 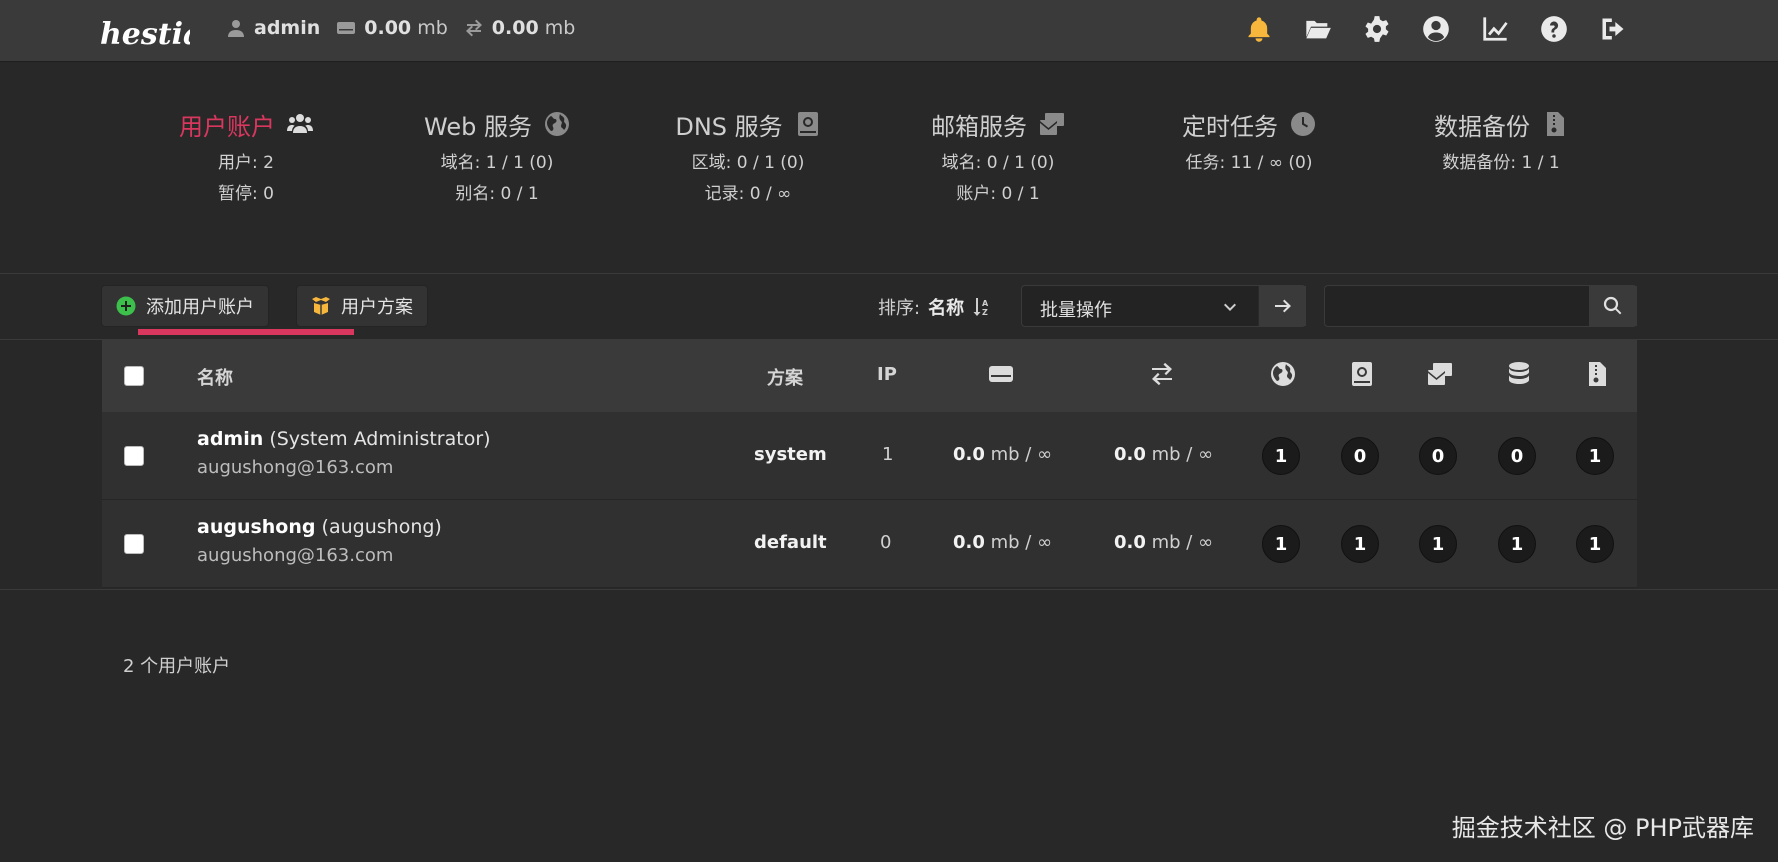 I want to click on databases-count: 0, so click(x=1517, y=456).